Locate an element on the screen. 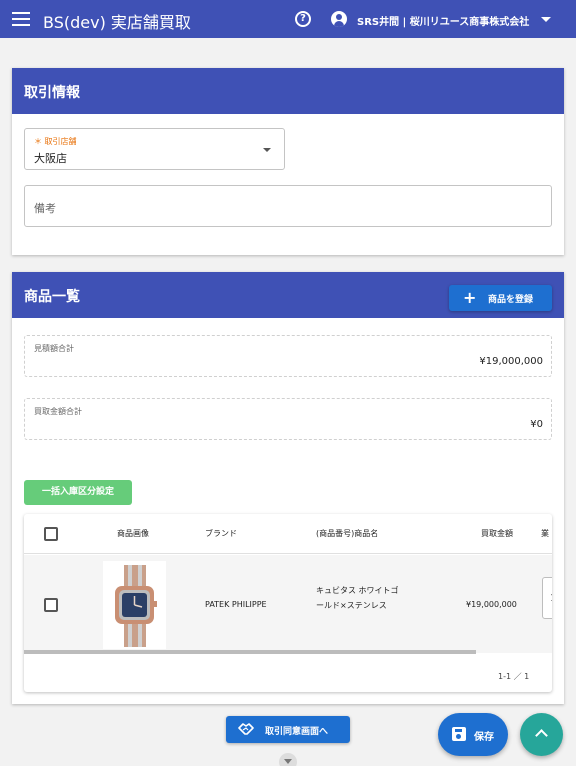 Image resolution: width=576 pixels, height=766 pixels. user-account-label: SRS井間 | 桜川リユース商事株式会社 is located at coordinates (443, 20).